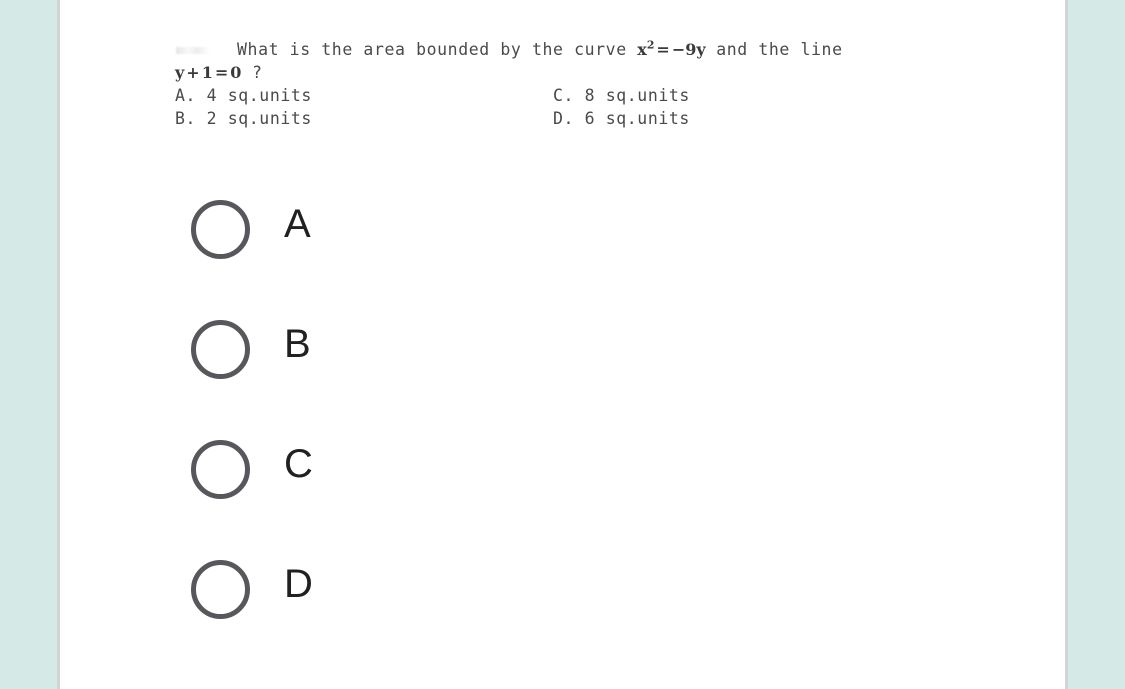 Image resolution: width=1125 pixels, height=689 pixels. Describe the element at coordinates (564, 118) in the screenshot. I see `answer-key-d-letter: D.` at that location.